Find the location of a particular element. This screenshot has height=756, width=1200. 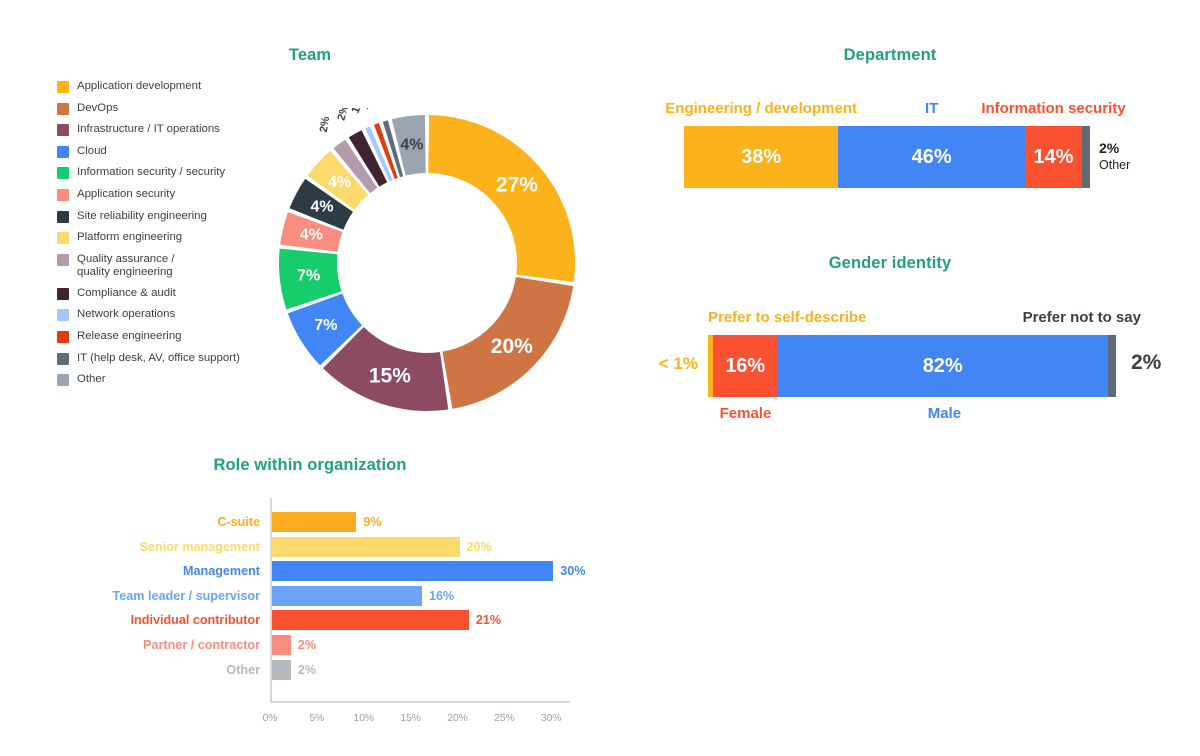

role-x-tick-label: 5% is located at coordinates (317, 718).